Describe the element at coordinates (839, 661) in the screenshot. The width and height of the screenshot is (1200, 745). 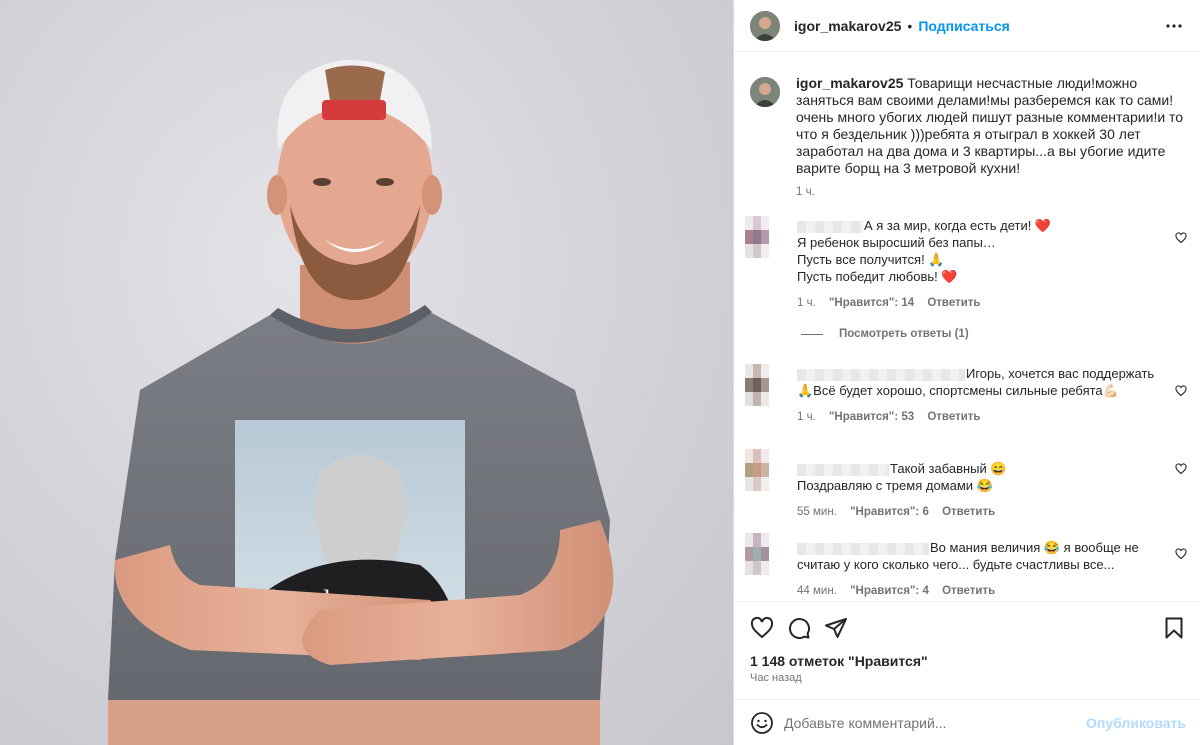
I see `likes-count: 1 148 отметок "Нравится"` at that location.